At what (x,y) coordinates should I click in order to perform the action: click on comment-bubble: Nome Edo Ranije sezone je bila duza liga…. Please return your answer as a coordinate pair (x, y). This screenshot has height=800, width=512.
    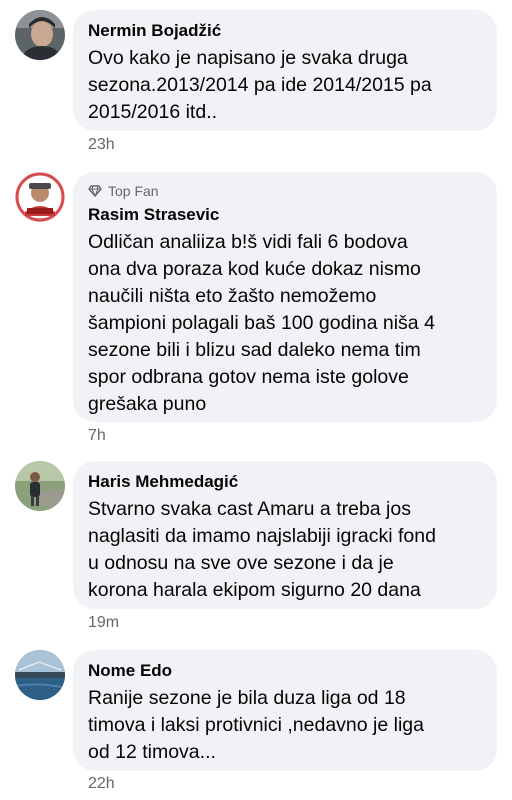
    Looking at the image, I should click on (285, 710).